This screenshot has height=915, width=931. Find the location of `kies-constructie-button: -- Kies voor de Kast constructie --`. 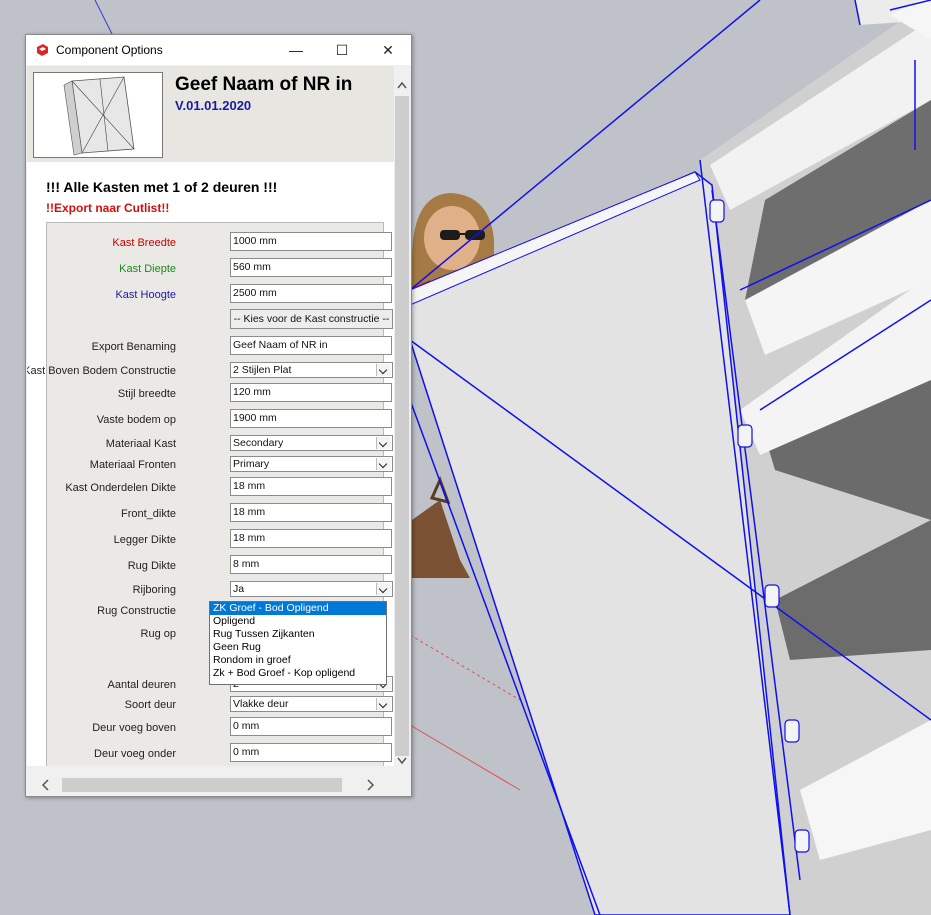

kies-constructie-button: -- Kies voor de Kast constructie -- is located at coordinates (311, 319).